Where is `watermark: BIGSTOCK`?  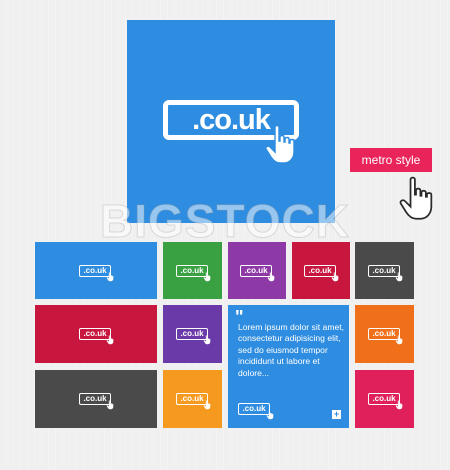 watermark: BIGSTOCK is located at coordinates (225, 221).